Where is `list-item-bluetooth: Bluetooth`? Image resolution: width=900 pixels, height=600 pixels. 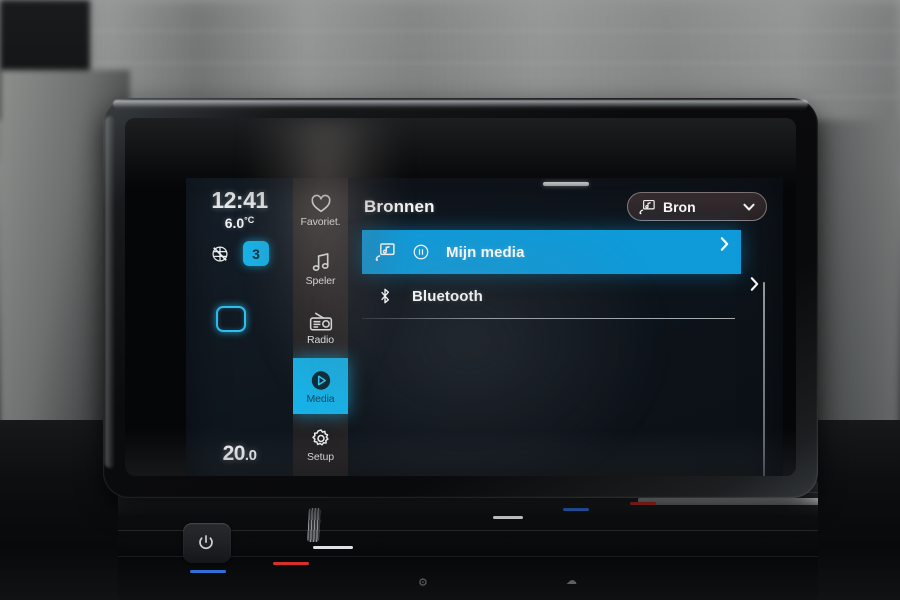
list-item-bluetooth: Bluetooth is located at coordinates (560, 296).